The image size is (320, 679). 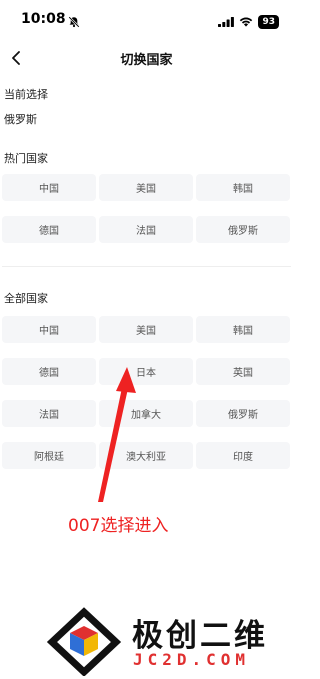 I want to click on country-chip: 澳大利亚, so click(x=146, y=455).